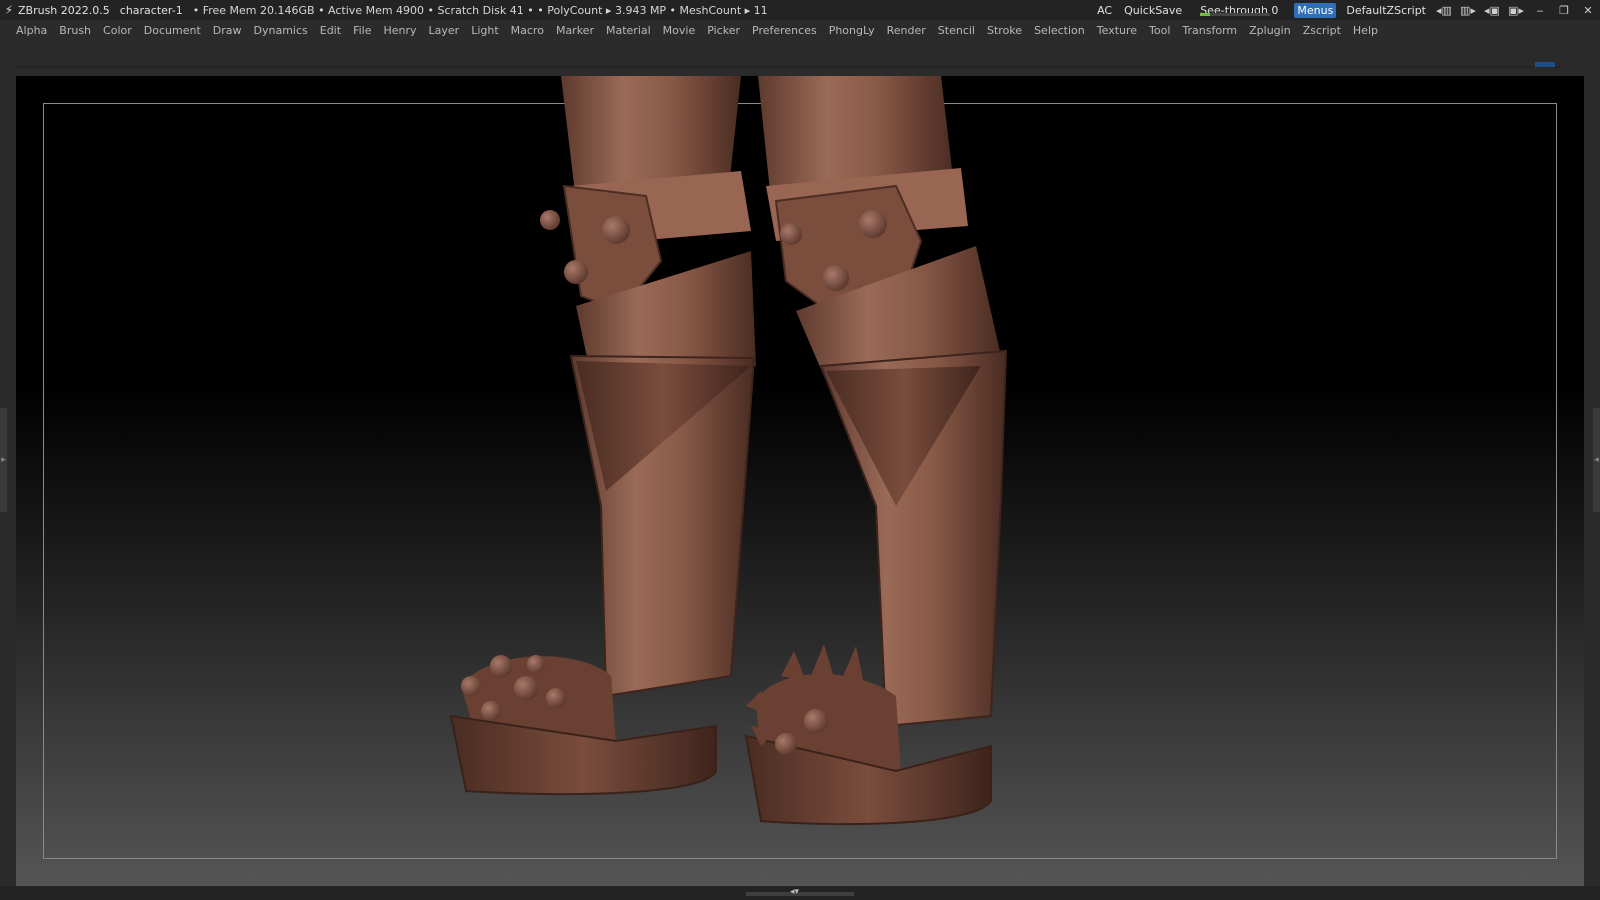 This screenshot has width=1600, height=900. I want to click on menu-macro: Macro, so click(527, 30).